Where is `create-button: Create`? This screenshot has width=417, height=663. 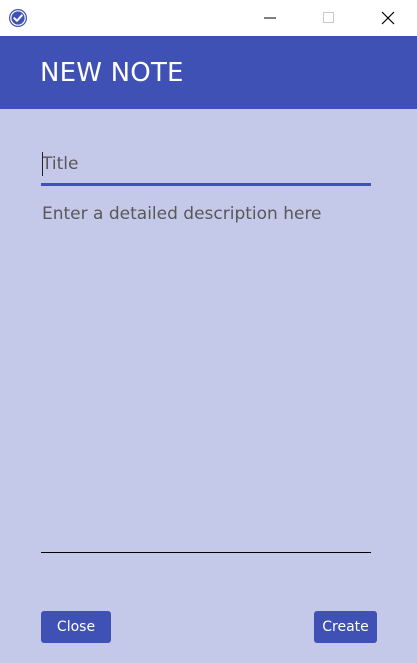 create-button: Create is located at coordinates (345, 627).